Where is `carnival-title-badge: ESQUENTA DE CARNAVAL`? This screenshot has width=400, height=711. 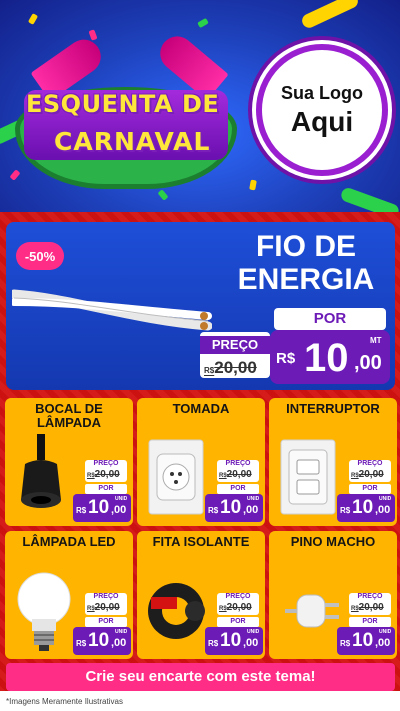
carnival-title-badge: ESQUENTA DE CARNAVAL is located at coordinates (126, 119).